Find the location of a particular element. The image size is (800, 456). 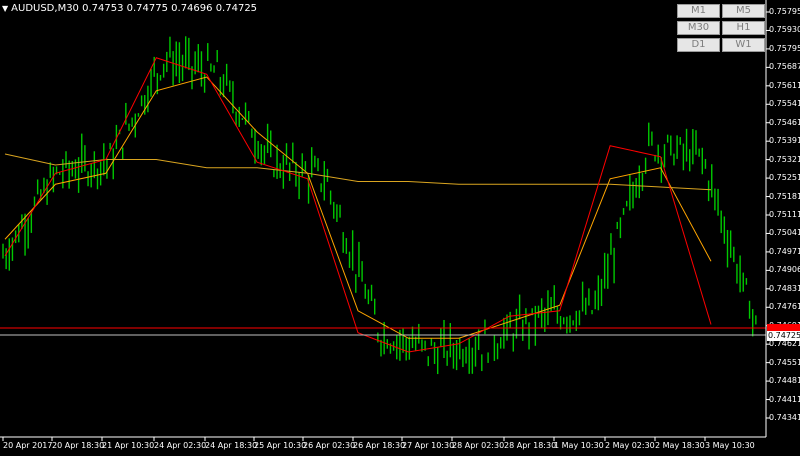

price-axis-label: 0.75321 is located at coordinates (784, 159).